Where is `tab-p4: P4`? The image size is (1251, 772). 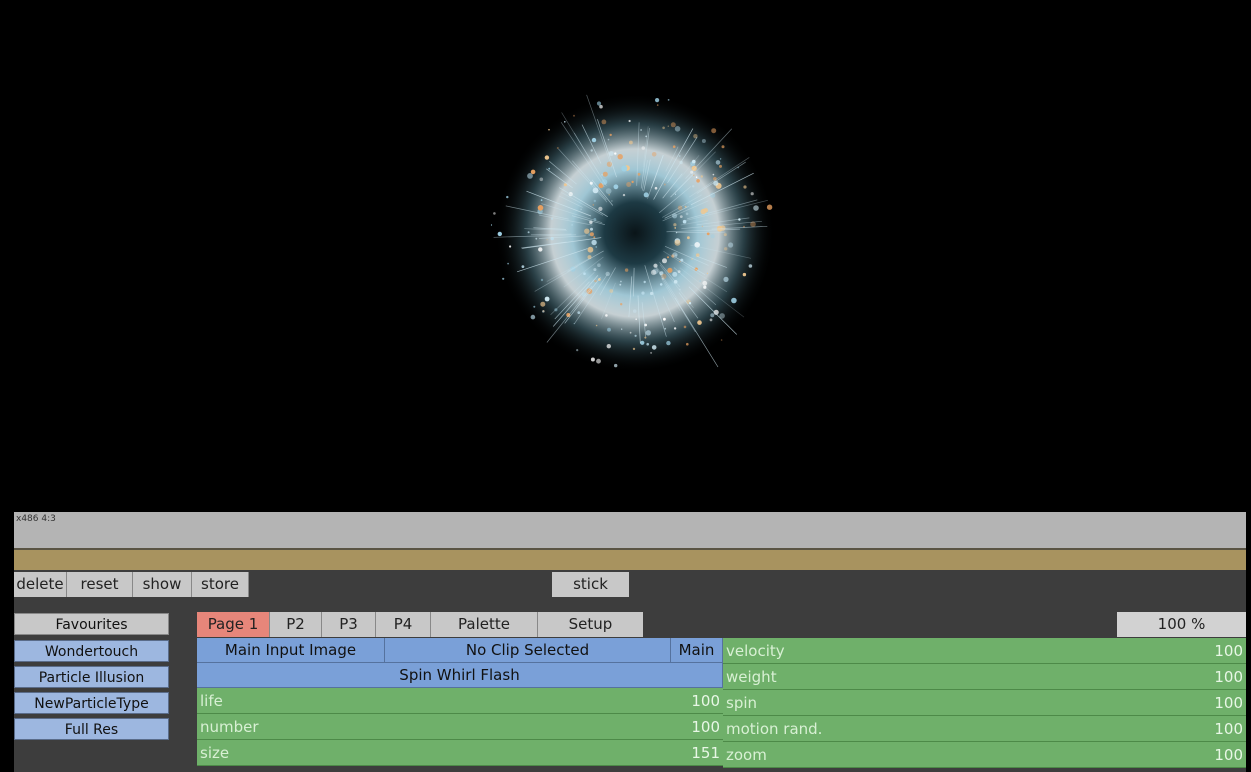 tab-p4: P4 is located at coordinates (403, 624).